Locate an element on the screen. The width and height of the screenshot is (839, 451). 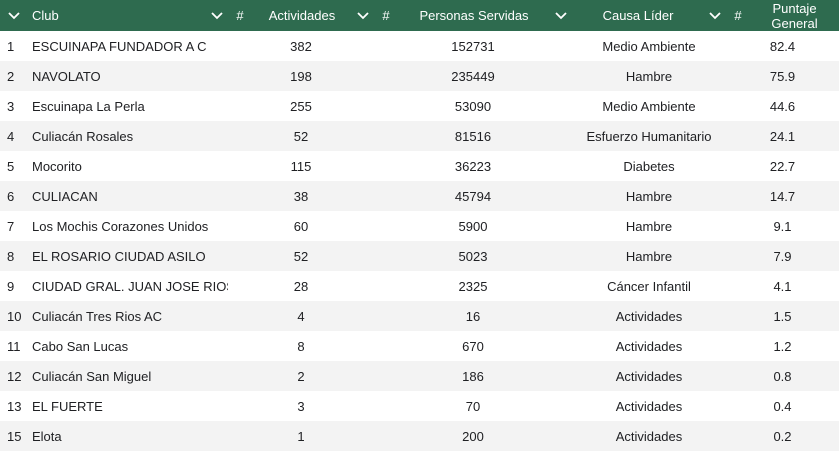
puntaje-cell: 0.4 is located at coordinates (782, 406).